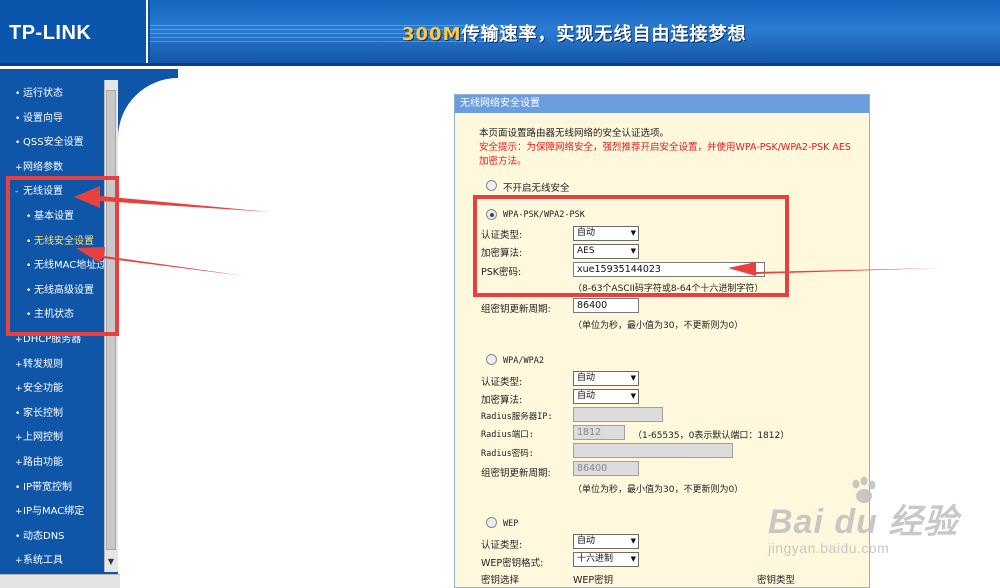 The width and height of the screenshot is (1000, 588). Describe the element at coordinates (62, 256) in the screenshot. I see `annotation-box-menu` at that location.